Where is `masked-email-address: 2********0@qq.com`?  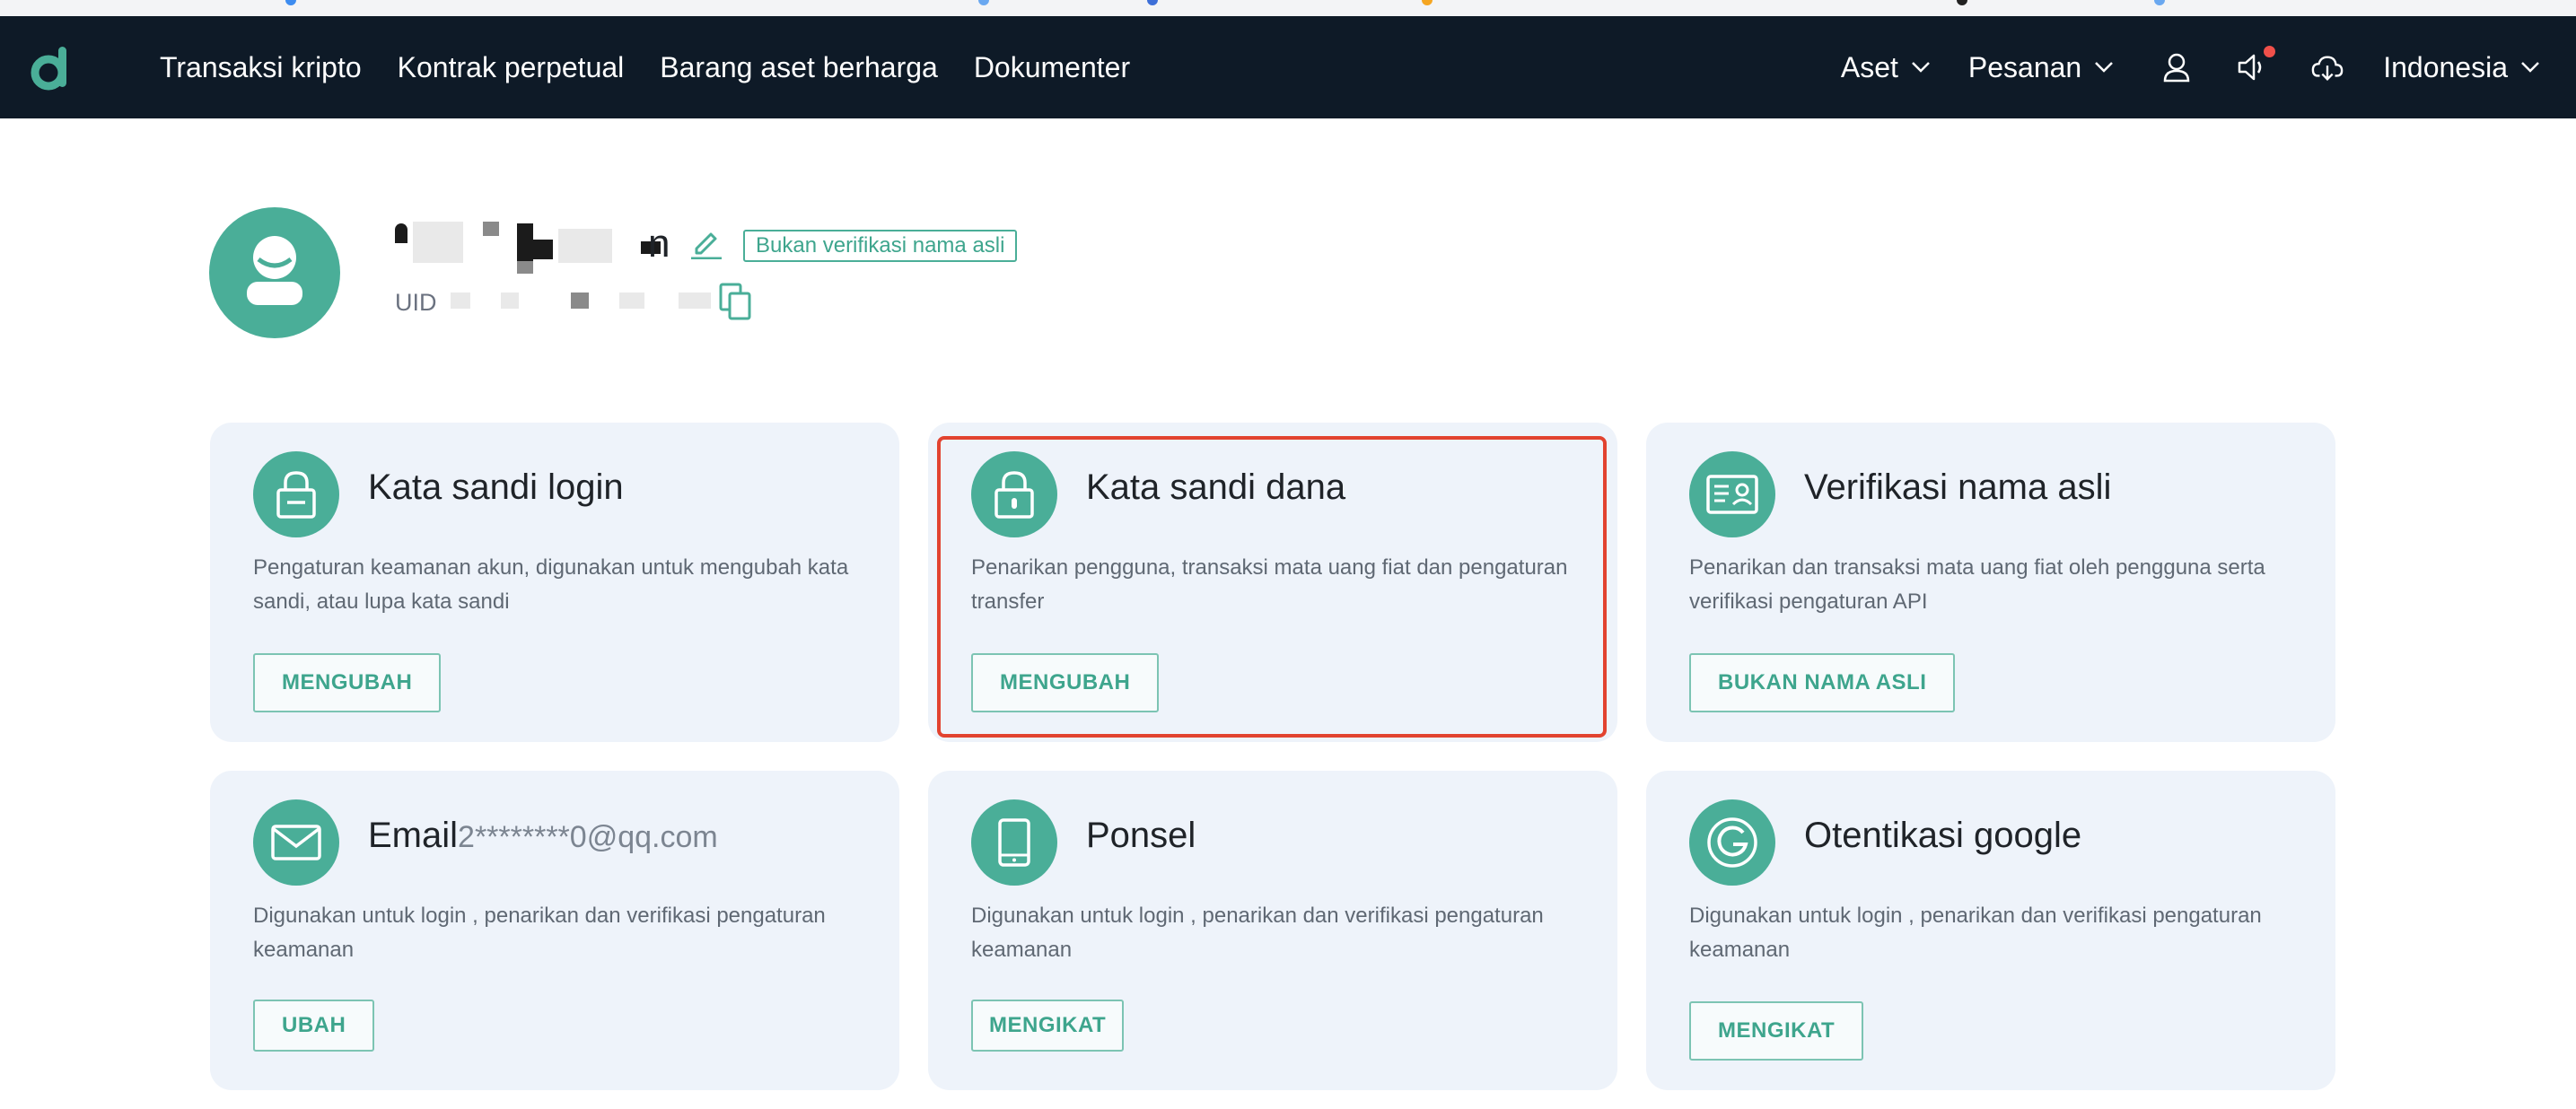 masked-email-address: 2********0@qq.com is located at coordinates (588, 837).